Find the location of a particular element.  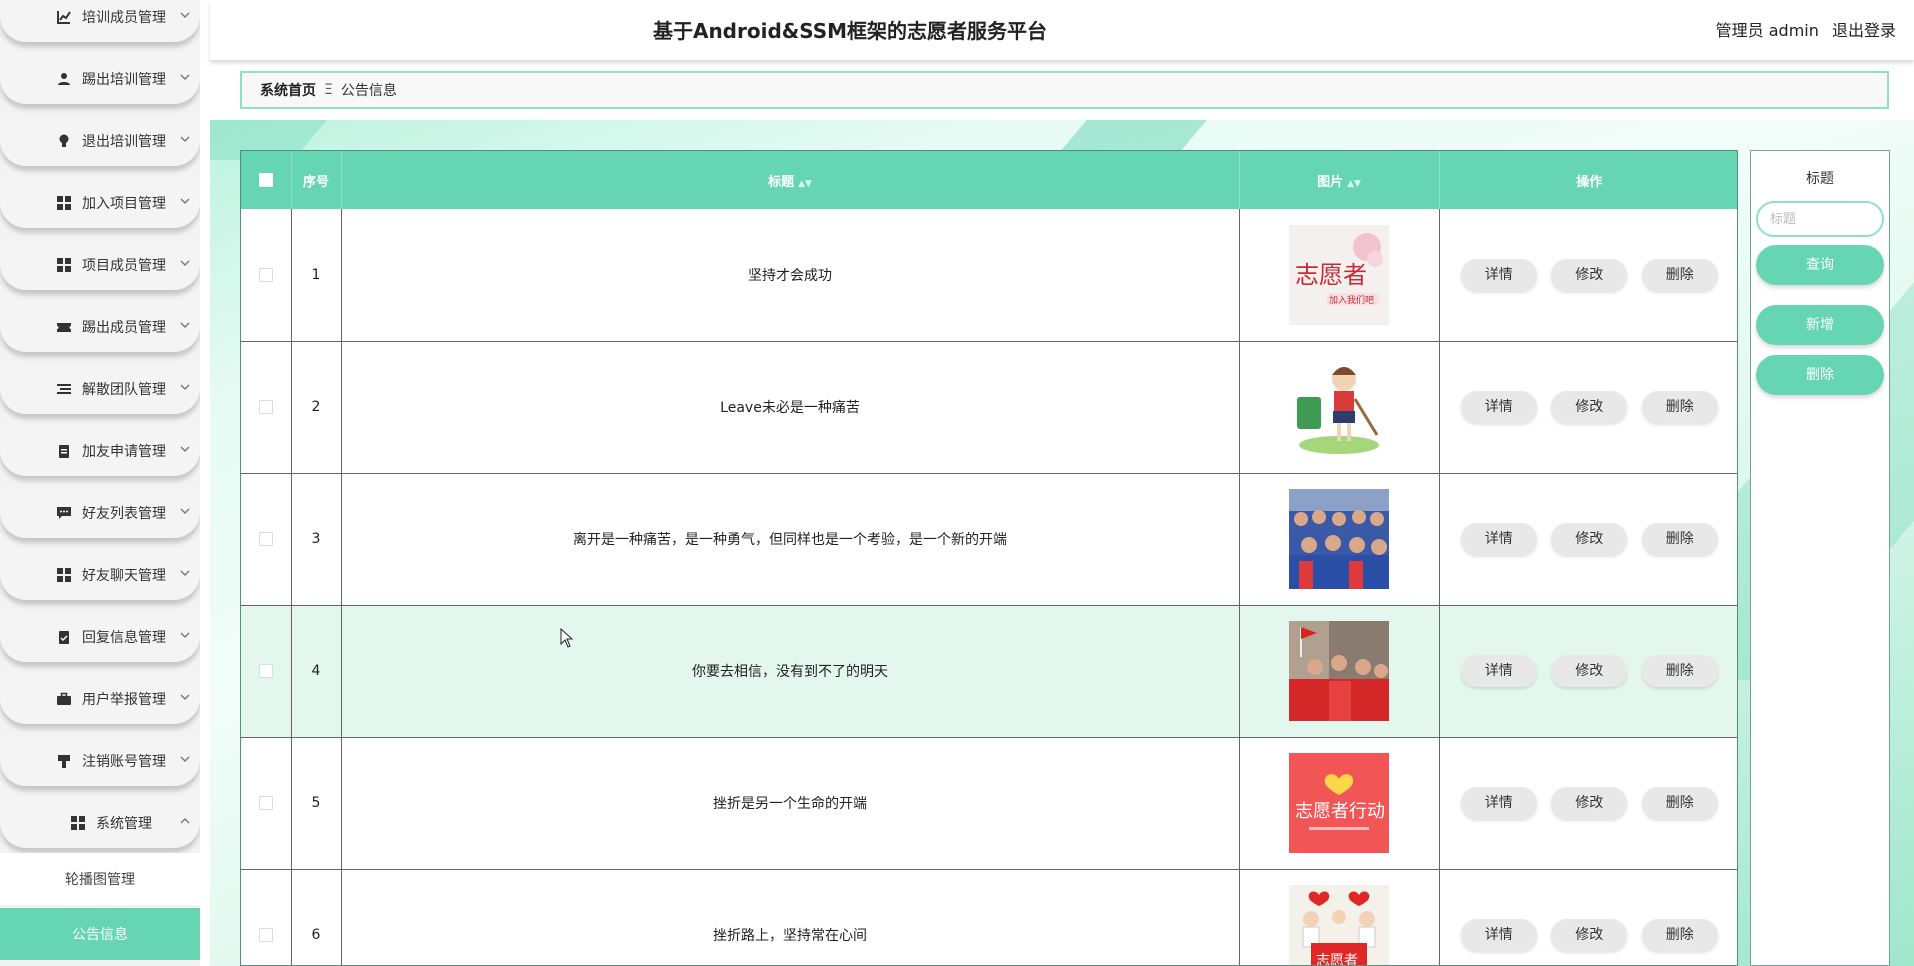

sidebar-item-reply-info: 回复信息管理 is located at coordinates (100, 637).